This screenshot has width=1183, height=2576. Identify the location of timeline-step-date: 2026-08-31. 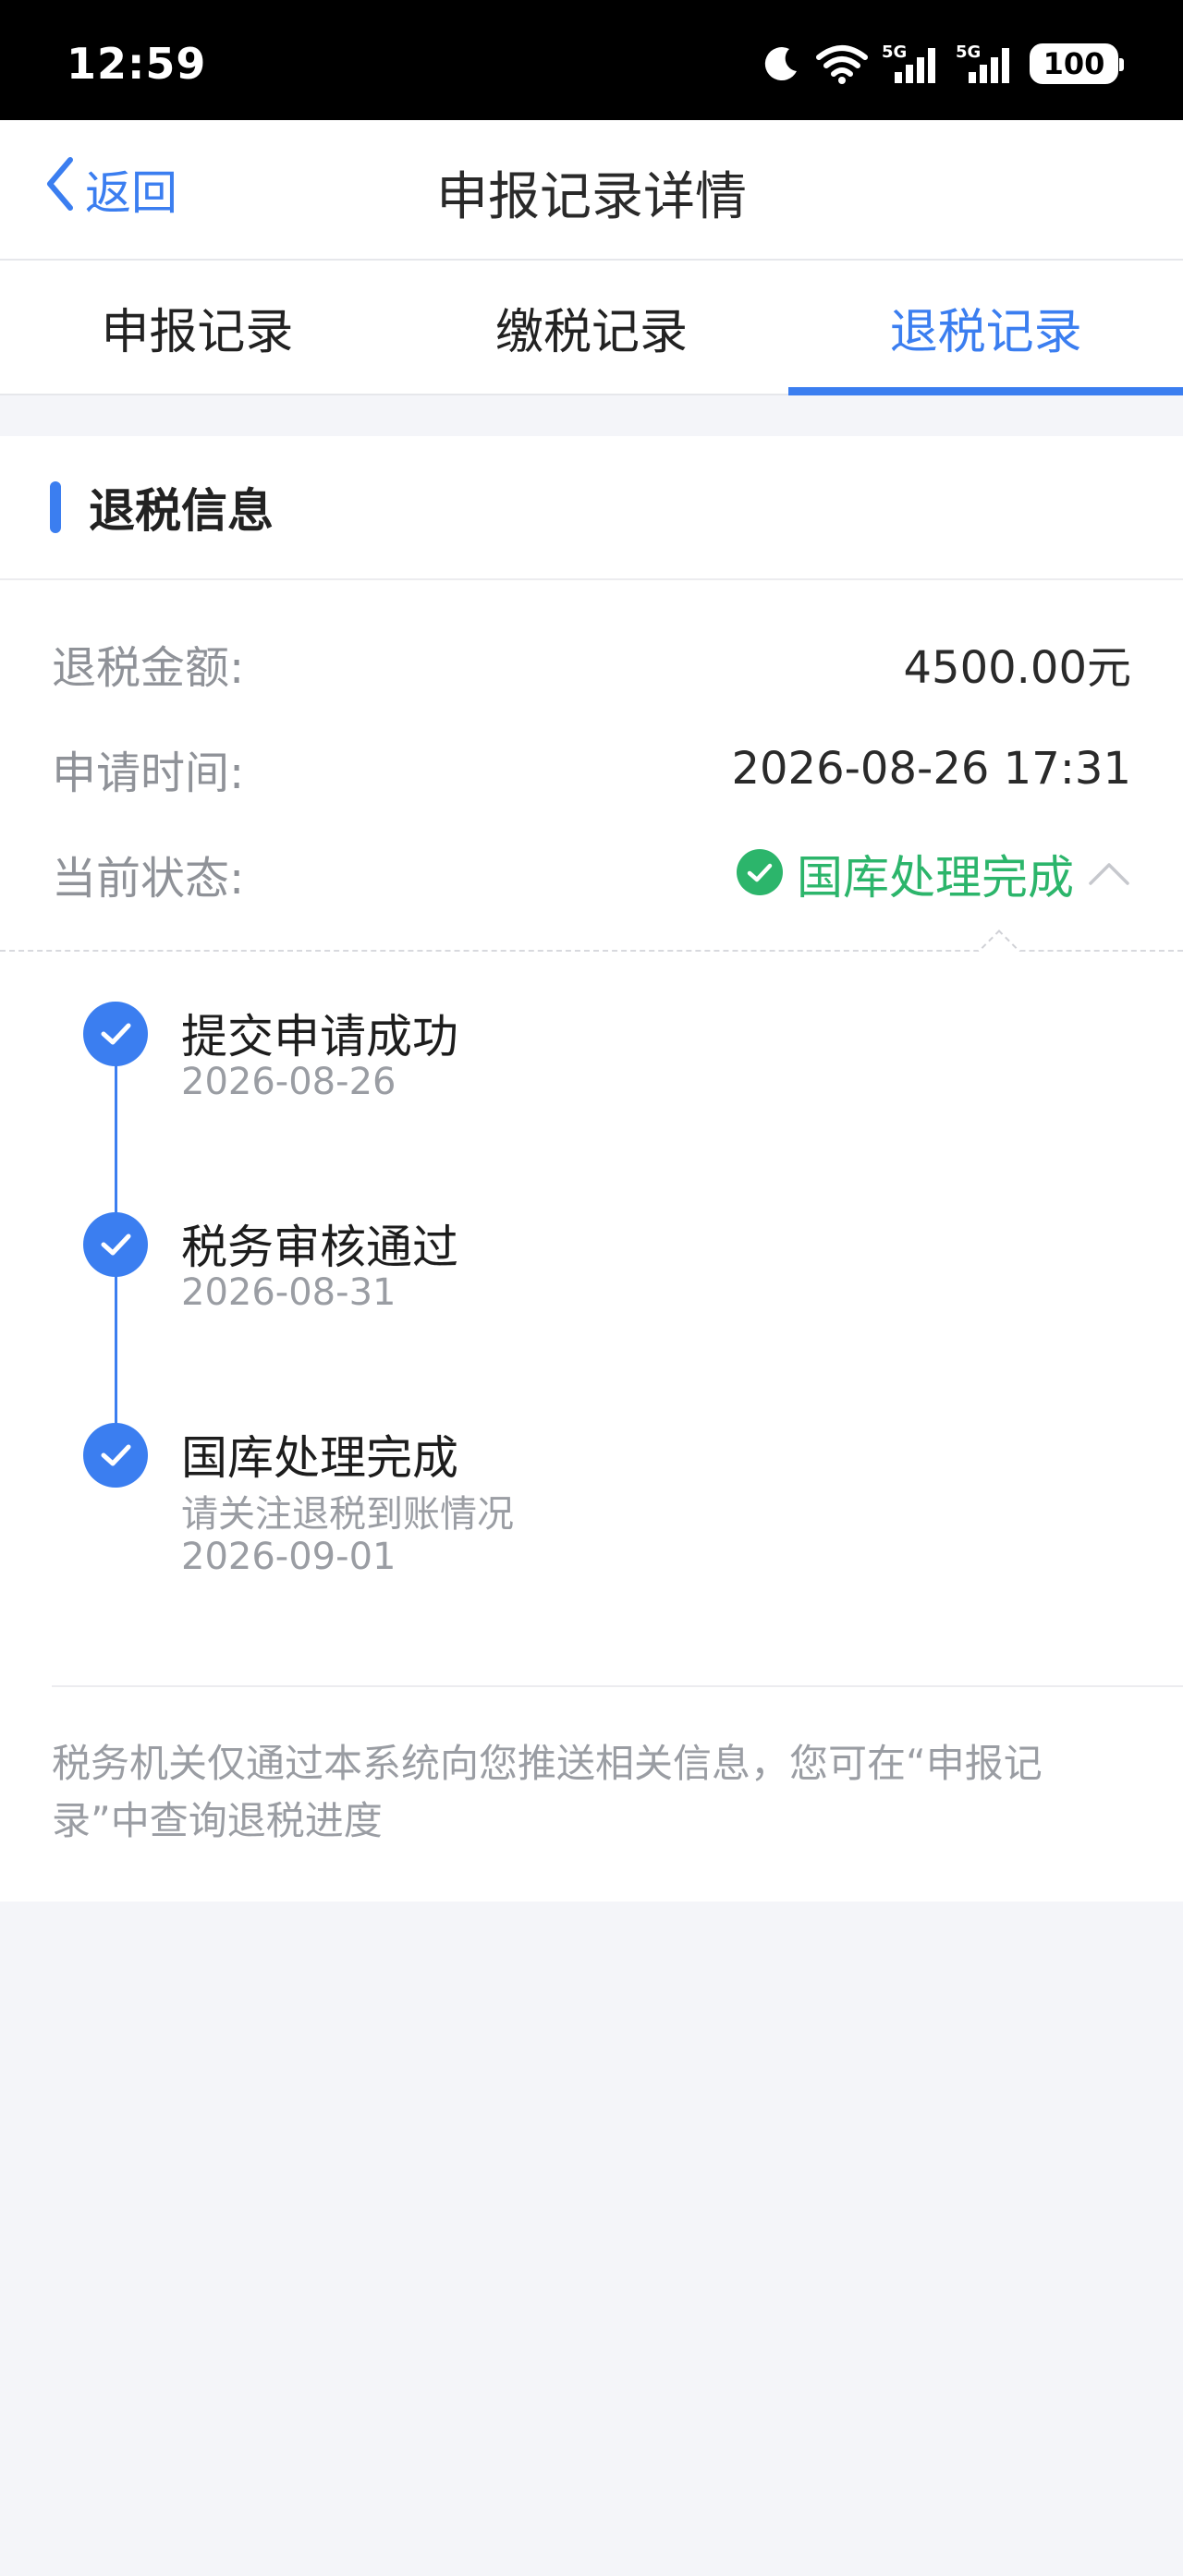
(288, 1292).